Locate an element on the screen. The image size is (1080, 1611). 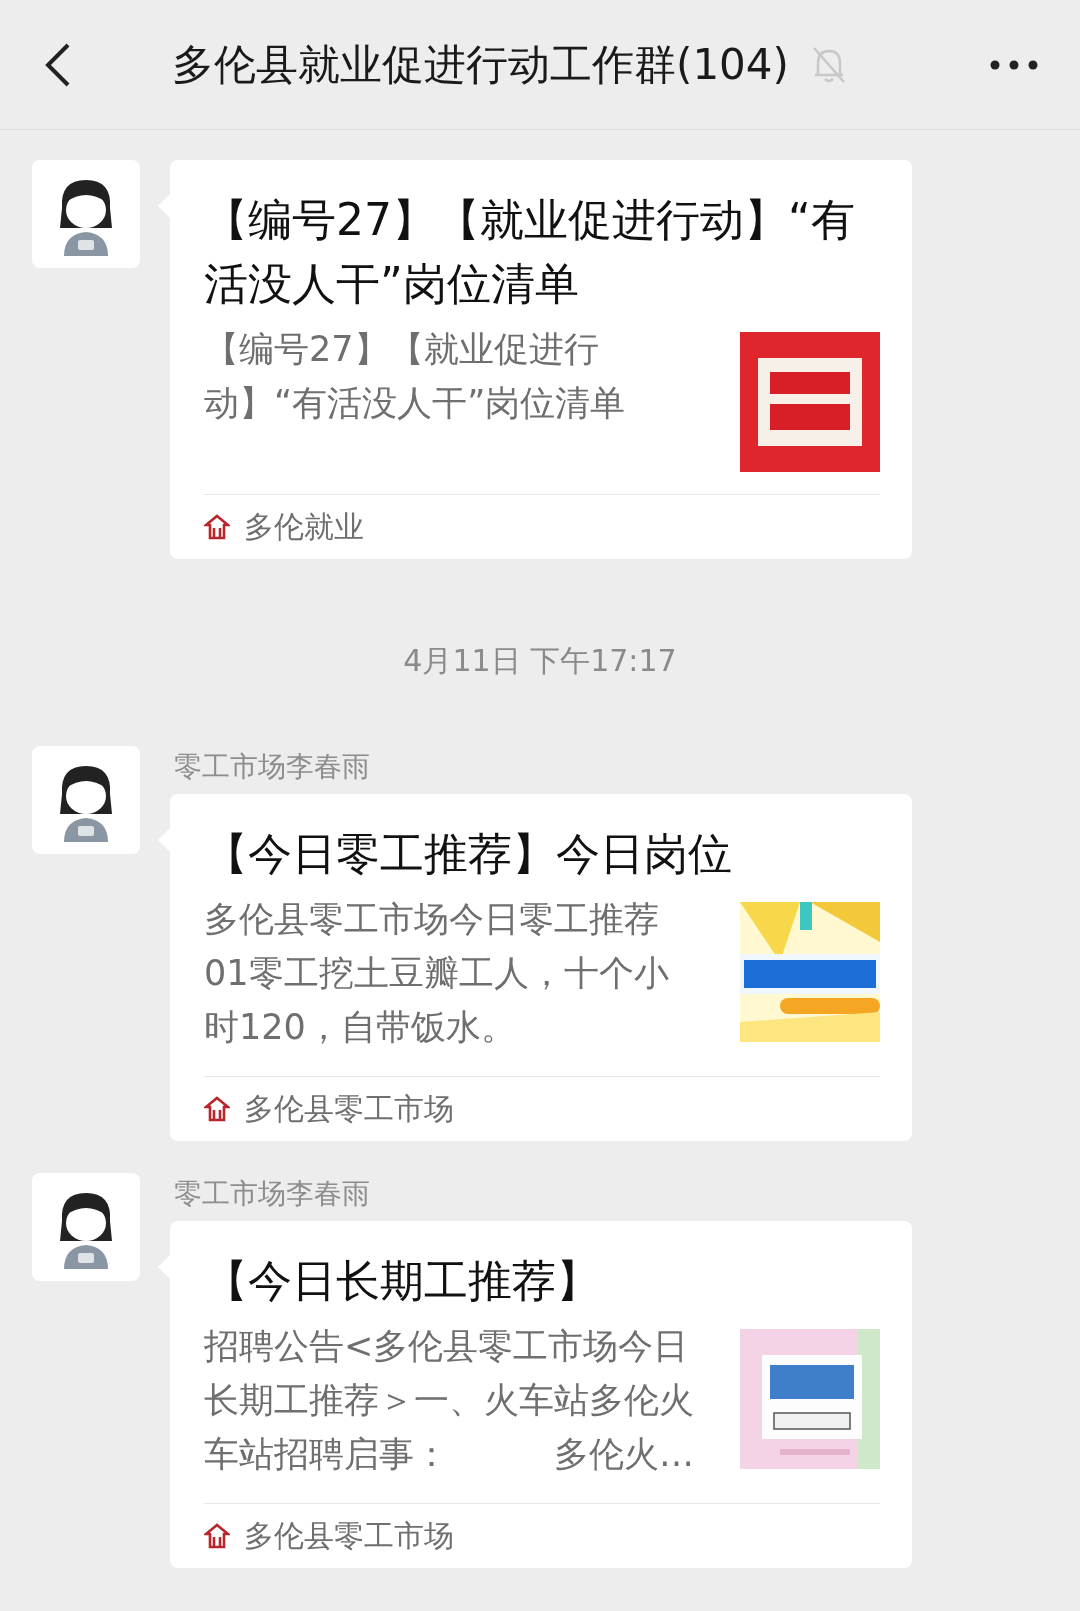
article-card: 【今日零工推荐】今日岗位 多伦县零工市场今日零工推荐01零工挖土豆瓣工人，十个小时120，自带饭水。 多伦县零工市场 is located at coordinates (541, 967).